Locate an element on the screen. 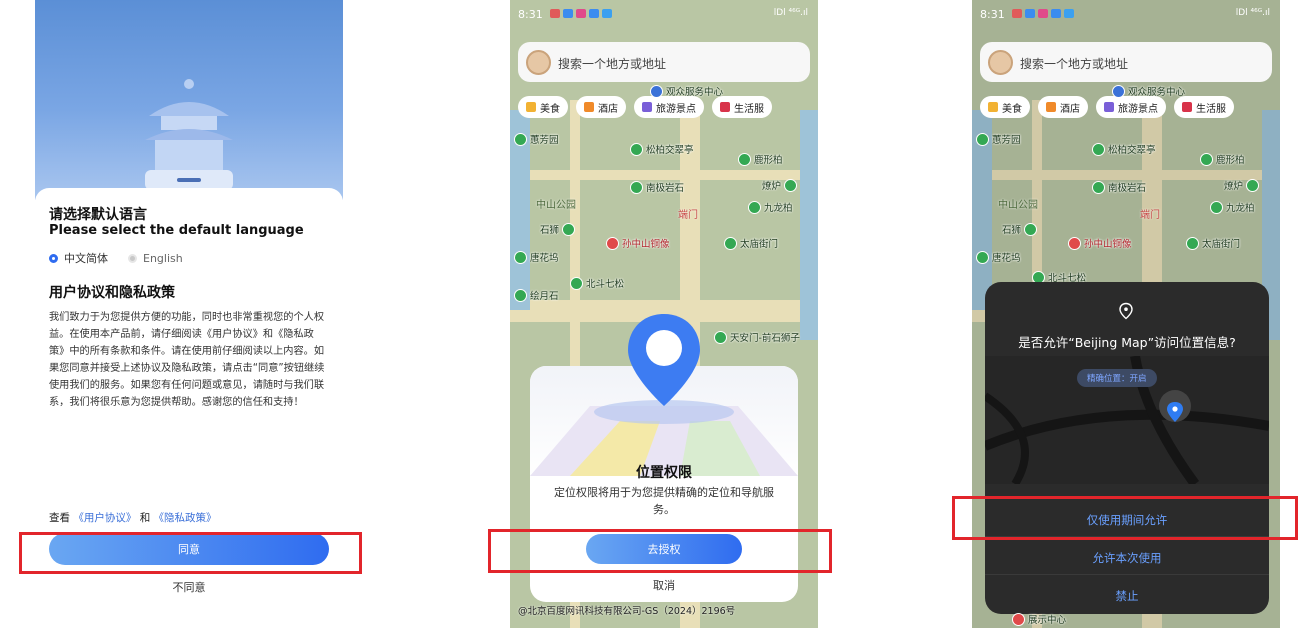  precise-location-toggle: 精确位置：开启 is located at coordinates (1117, 378).